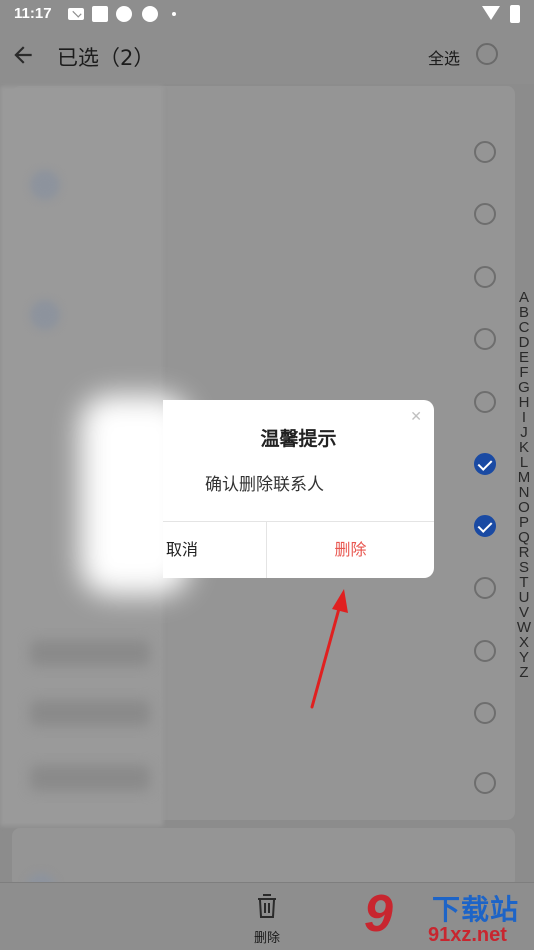 The image size is (534, 950). I want to click on watermark-url: 91xz.net, so click(467, 935).